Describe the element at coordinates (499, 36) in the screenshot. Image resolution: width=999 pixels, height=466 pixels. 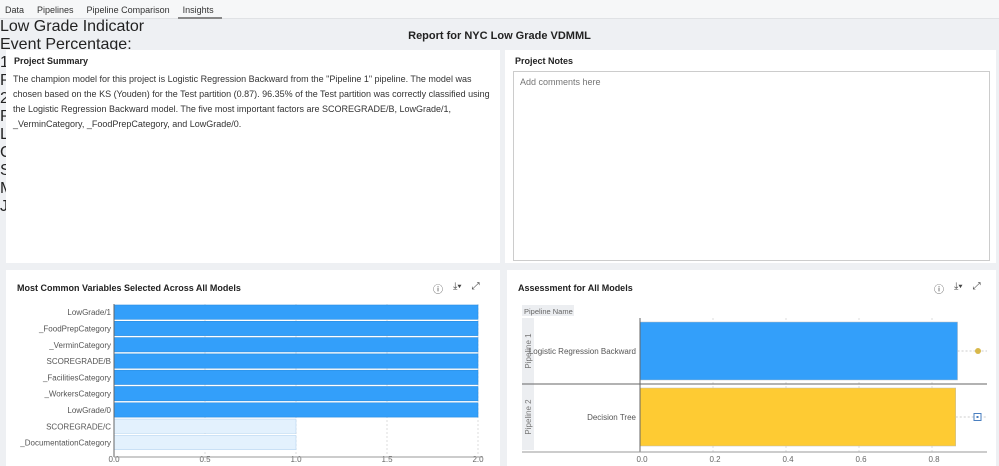
I see `report-title: Report for NYC Low Grade VDMML` at that location.